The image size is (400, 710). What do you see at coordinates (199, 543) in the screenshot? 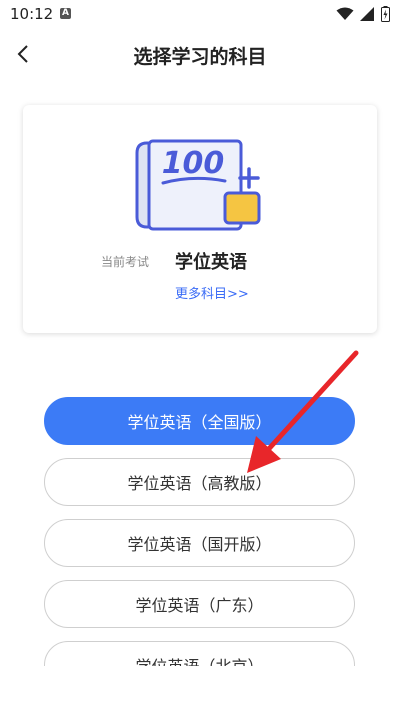
I see `subject-button-guokai: 学位英语（国开版）` at bounding box center [199, 543].